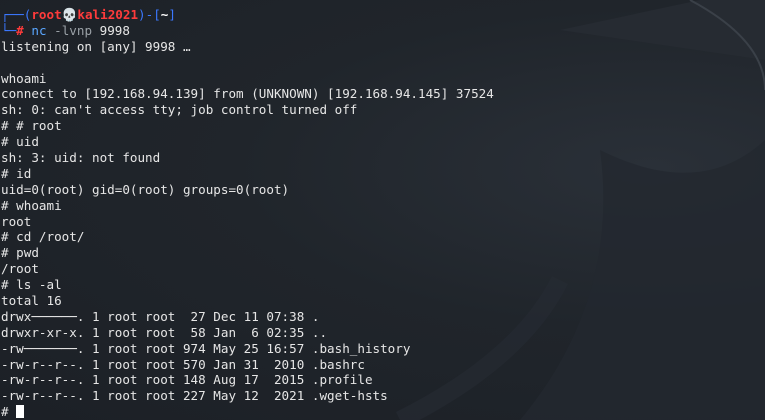 The width and height of the screenshot is (765, 420). What do you see at coordinates (9, 412) in the screenshot?
I see `final-prompt: #` at bounding box center [9, 412].